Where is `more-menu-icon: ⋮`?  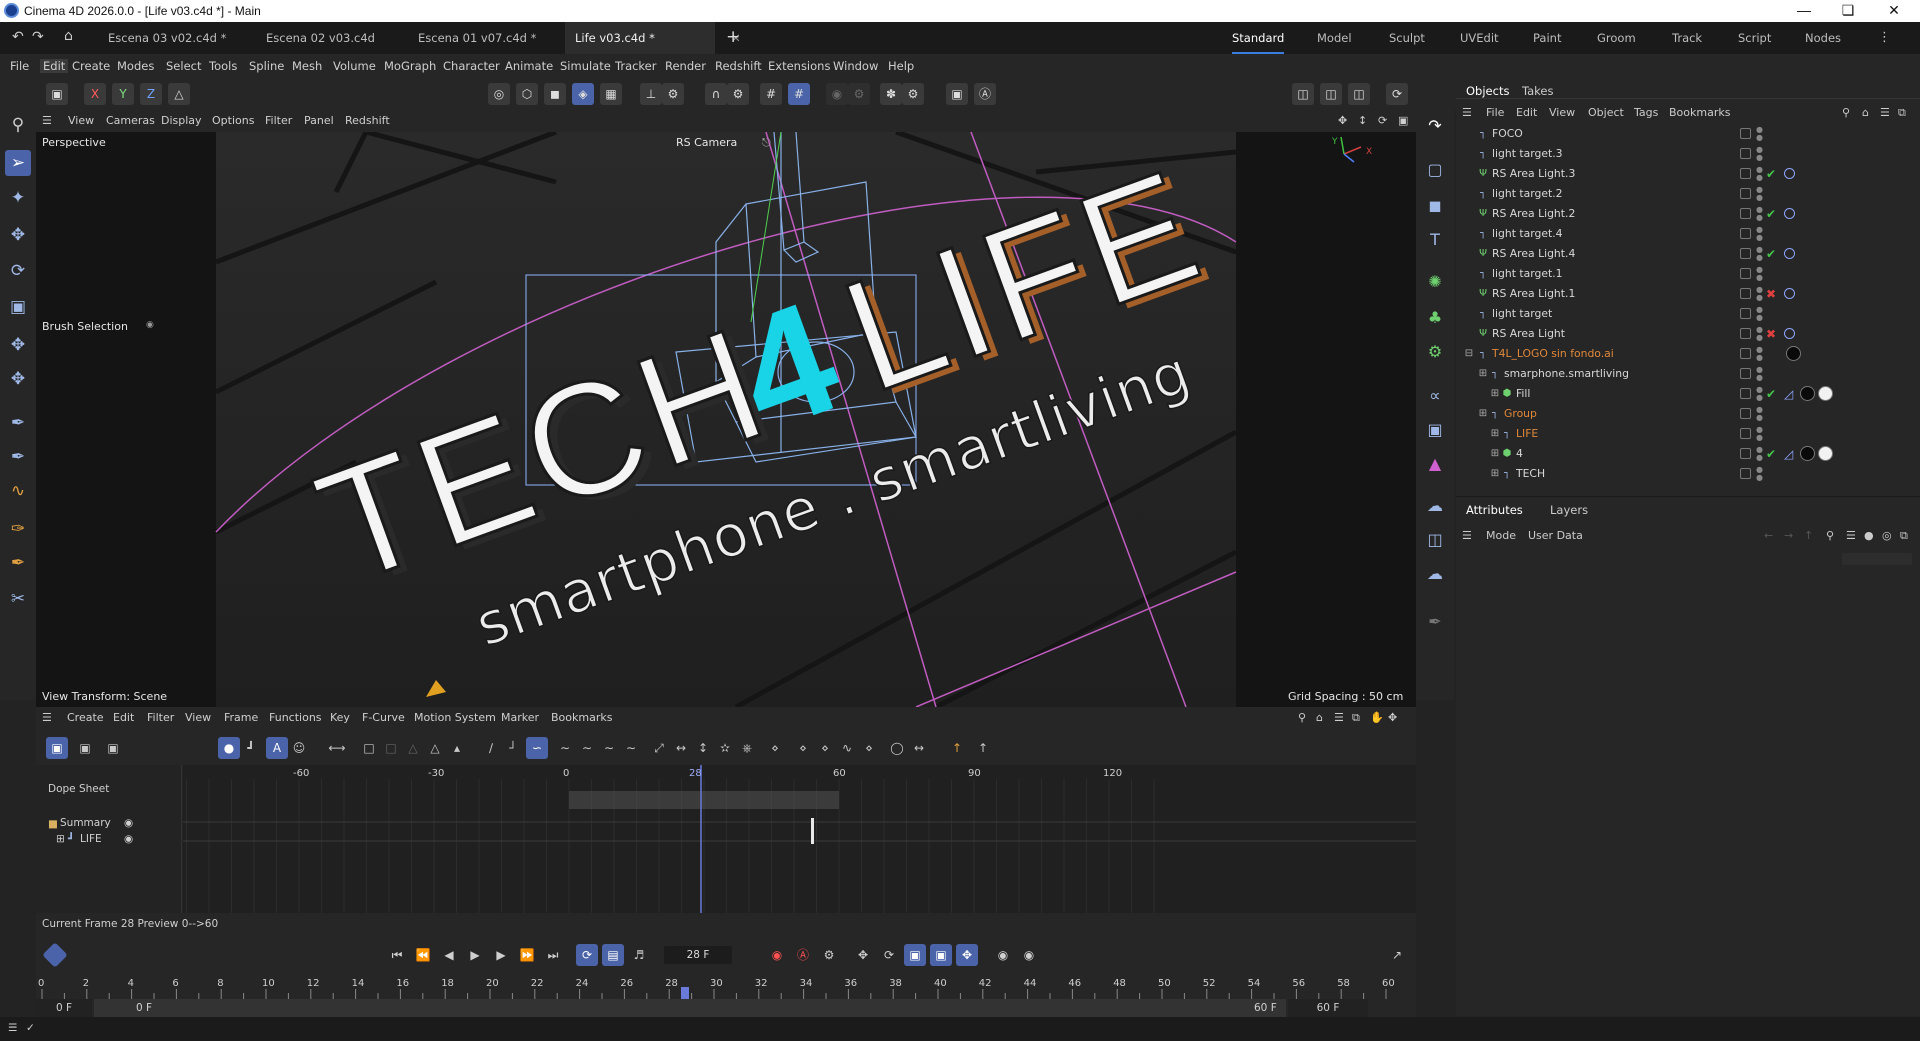 more-menu-icon: ⋮ is located at coordinates (1884, 37).